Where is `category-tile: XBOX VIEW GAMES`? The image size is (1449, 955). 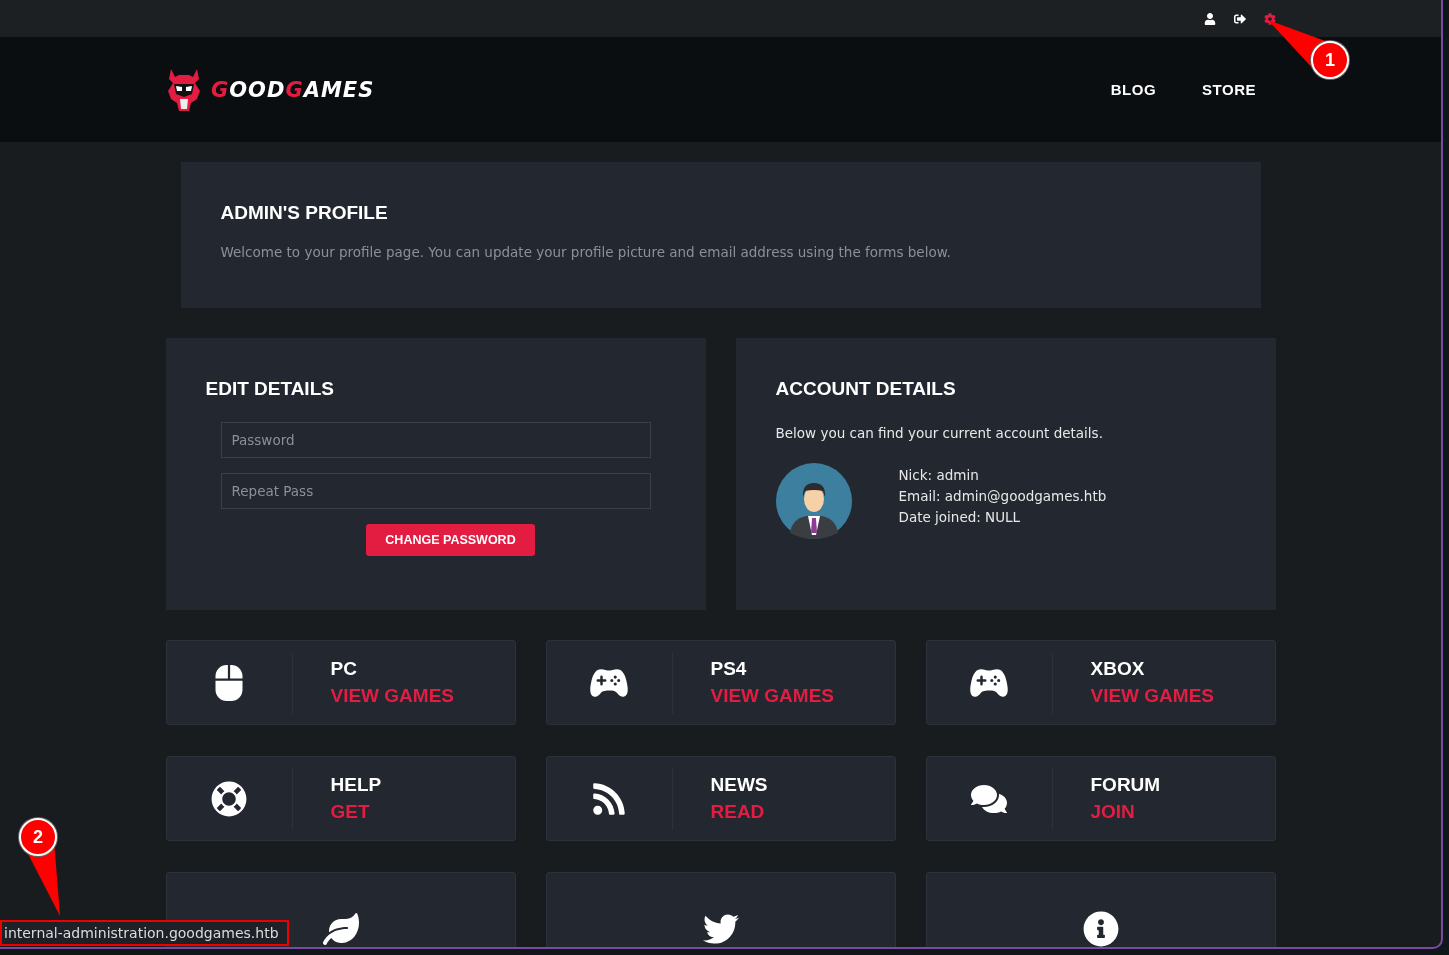
category-tile: XBOX VIEW GAMES is located at coordinates (1100, 682).